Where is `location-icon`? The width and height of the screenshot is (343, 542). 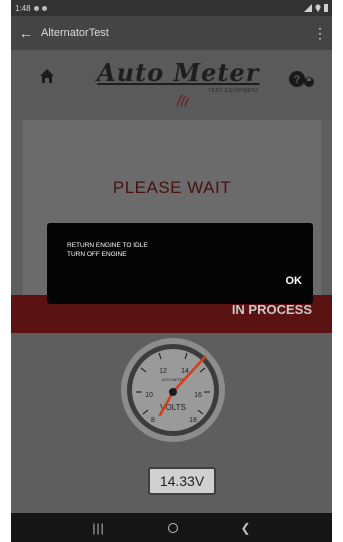
location-icon is located at coordinates (318, 8).